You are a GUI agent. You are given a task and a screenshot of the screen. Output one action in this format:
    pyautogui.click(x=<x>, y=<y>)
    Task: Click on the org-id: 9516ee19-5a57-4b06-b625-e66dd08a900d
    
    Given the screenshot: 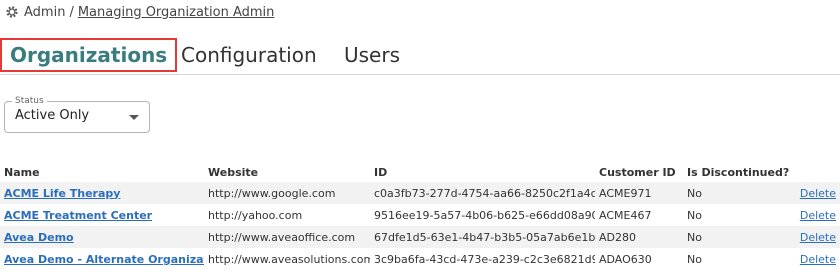 What is the action you would take?
    pyautogui.click(x=484, y=215)
    